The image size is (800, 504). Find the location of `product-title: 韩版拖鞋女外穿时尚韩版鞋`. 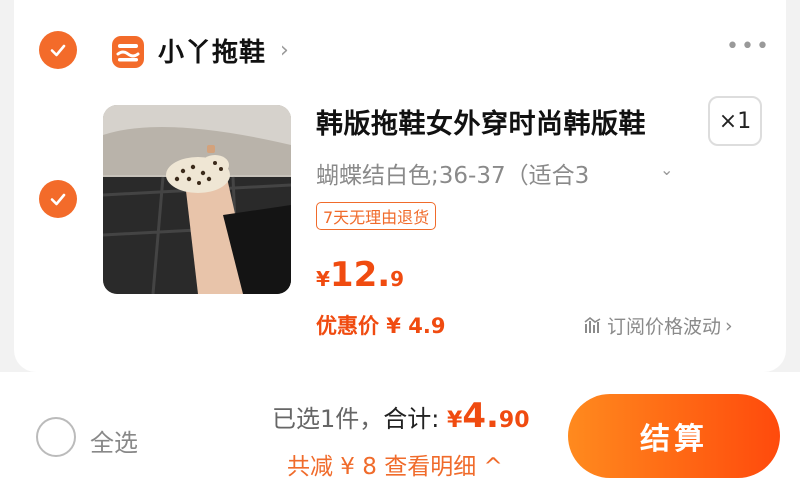

product-title: 韩版拖鞋女外穿时尚韩版鞋 is located at coordinates (481, 121).